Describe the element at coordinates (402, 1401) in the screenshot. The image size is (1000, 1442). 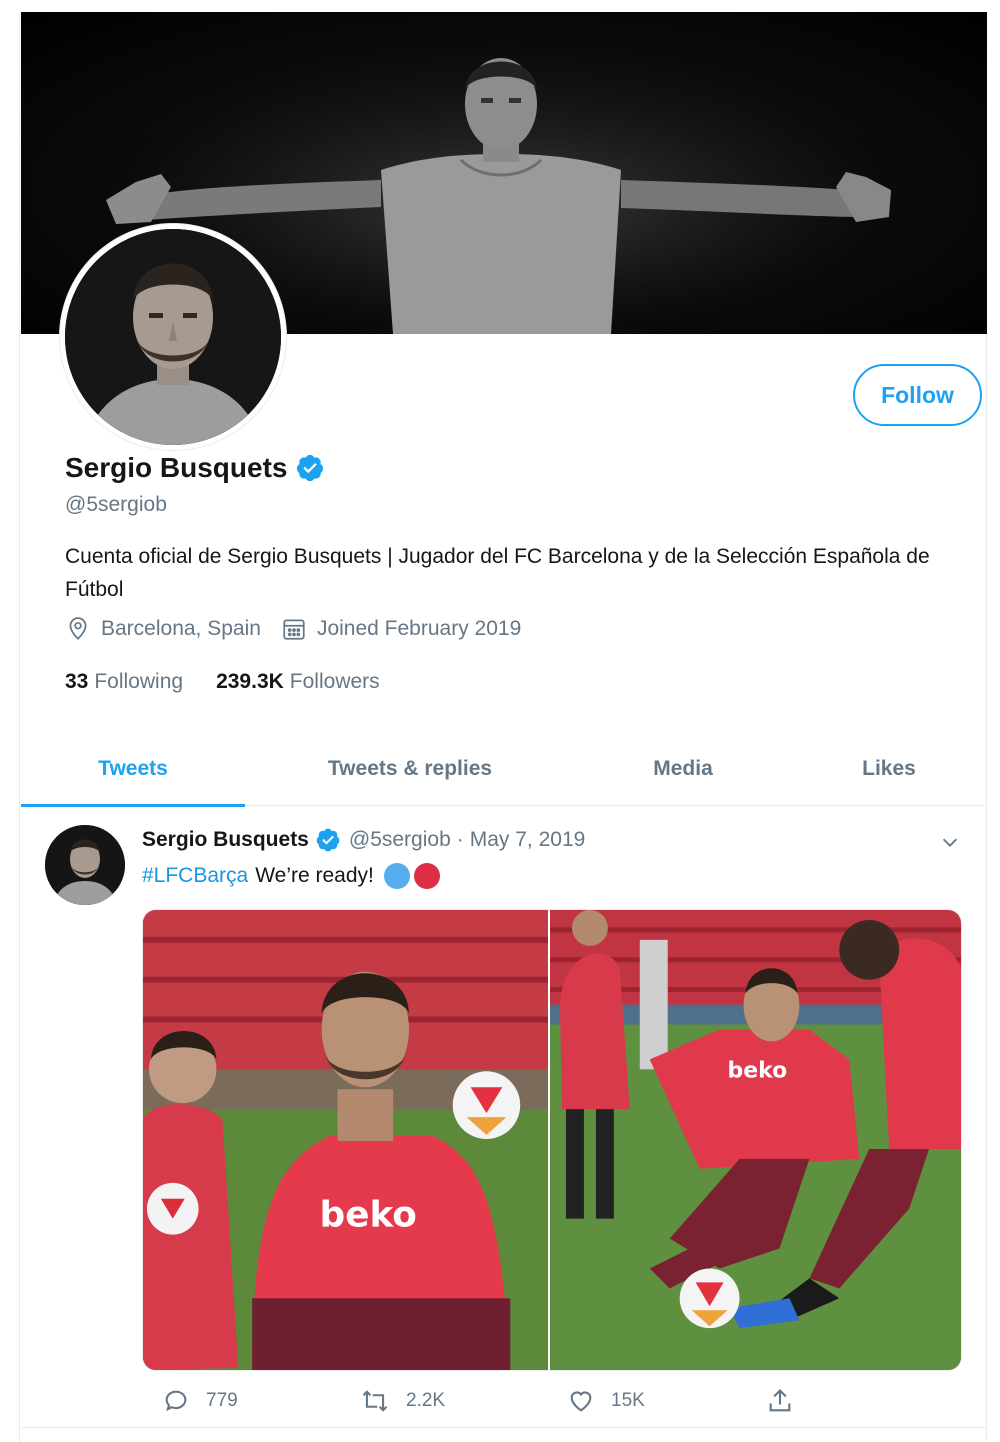
I see `retweet-button: 2.2K` at that location.